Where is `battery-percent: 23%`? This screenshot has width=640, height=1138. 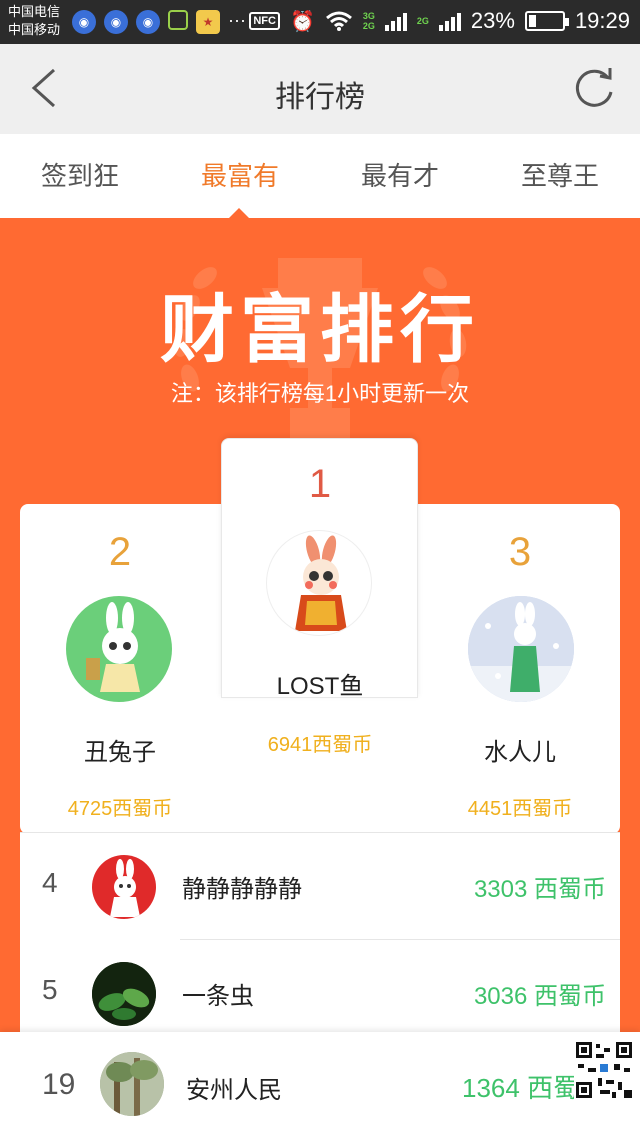
battery-percent: 23% is located at coordinates (492, 20).